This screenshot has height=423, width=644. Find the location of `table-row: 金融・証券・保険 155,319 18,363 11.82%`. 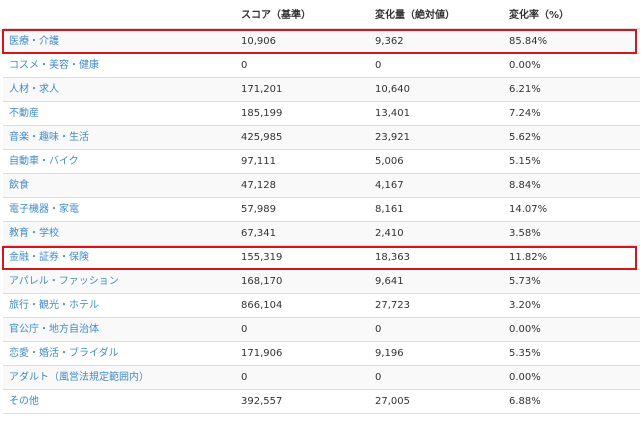

table-row: 金融・証券・保険 155,319 18,363 11.82% is located at coordinates (321, 257).